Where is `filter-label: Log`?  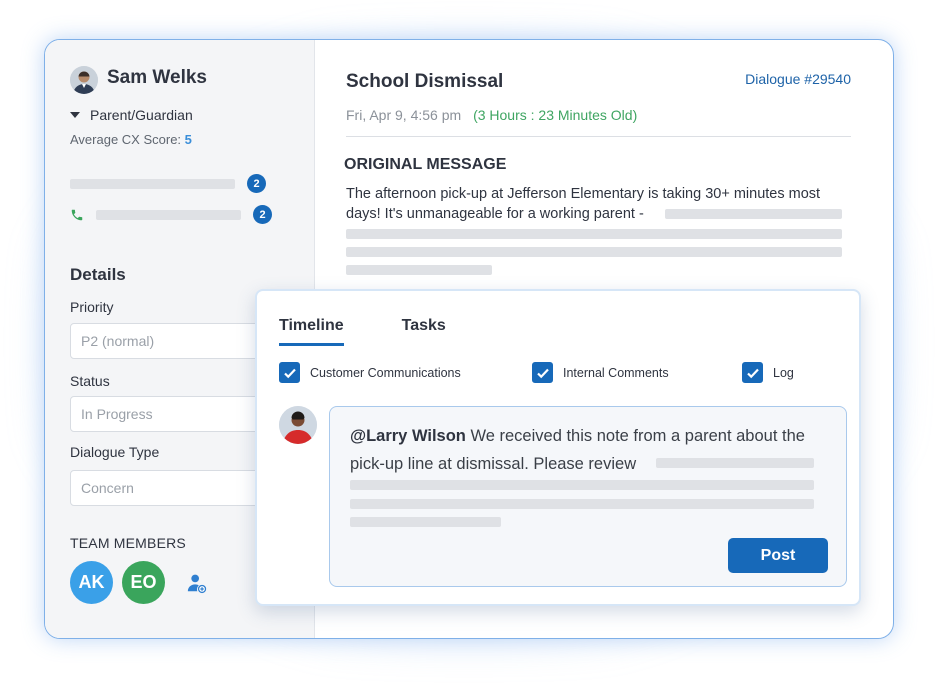
filter-label: Log is located at coordinates (783, 372).